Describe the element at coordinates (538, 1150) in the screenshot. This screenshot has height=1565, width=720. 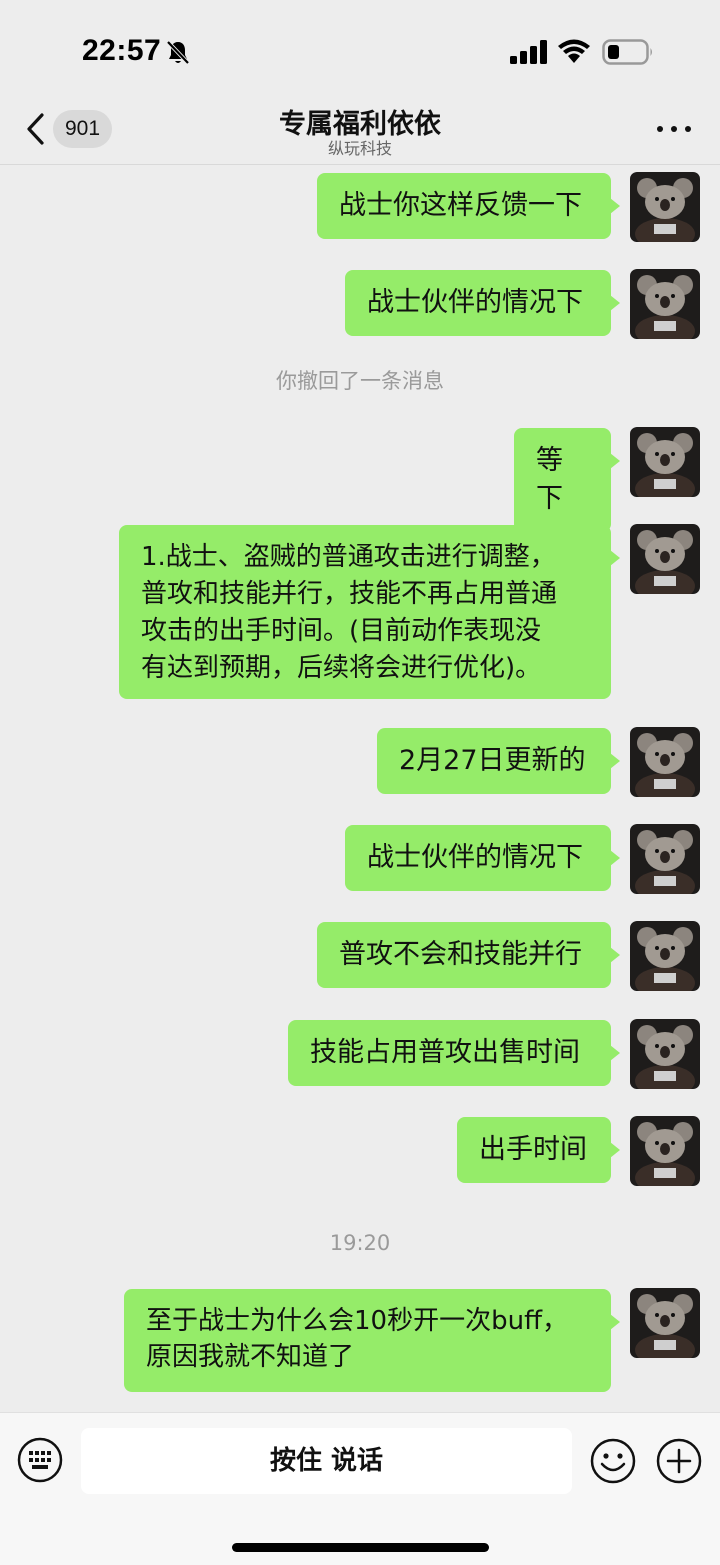
I see `message-bubble: 出手时间` at that location.